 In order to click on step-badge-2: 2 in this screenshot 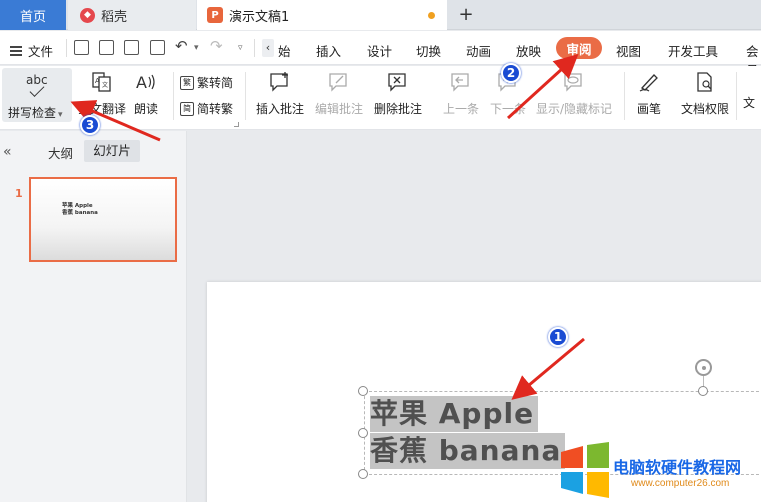, I will do `click(511, 73)`.